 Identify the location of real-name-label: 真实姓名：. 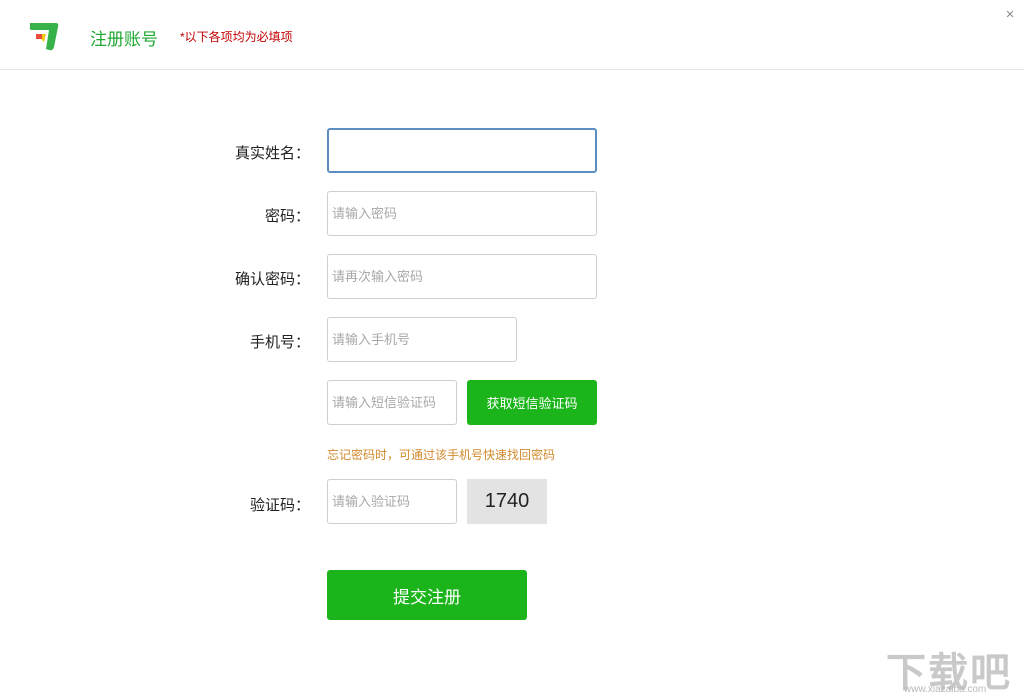
(272, 153).